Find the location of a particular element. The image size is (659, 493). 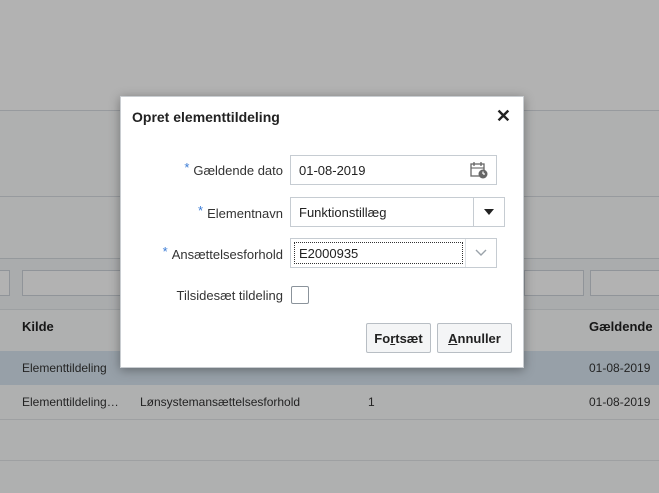

button-text: nnuller is located at coordinates (479, 338).